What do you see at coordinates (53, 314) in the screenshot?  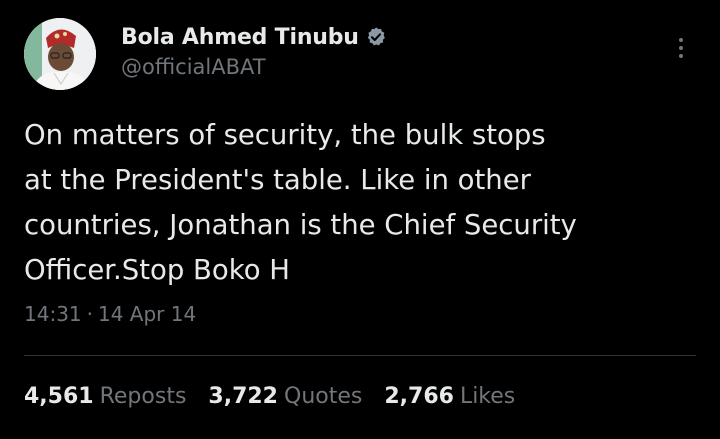 I see `tweet-time: 14:31` at bounding box center [53, 314].